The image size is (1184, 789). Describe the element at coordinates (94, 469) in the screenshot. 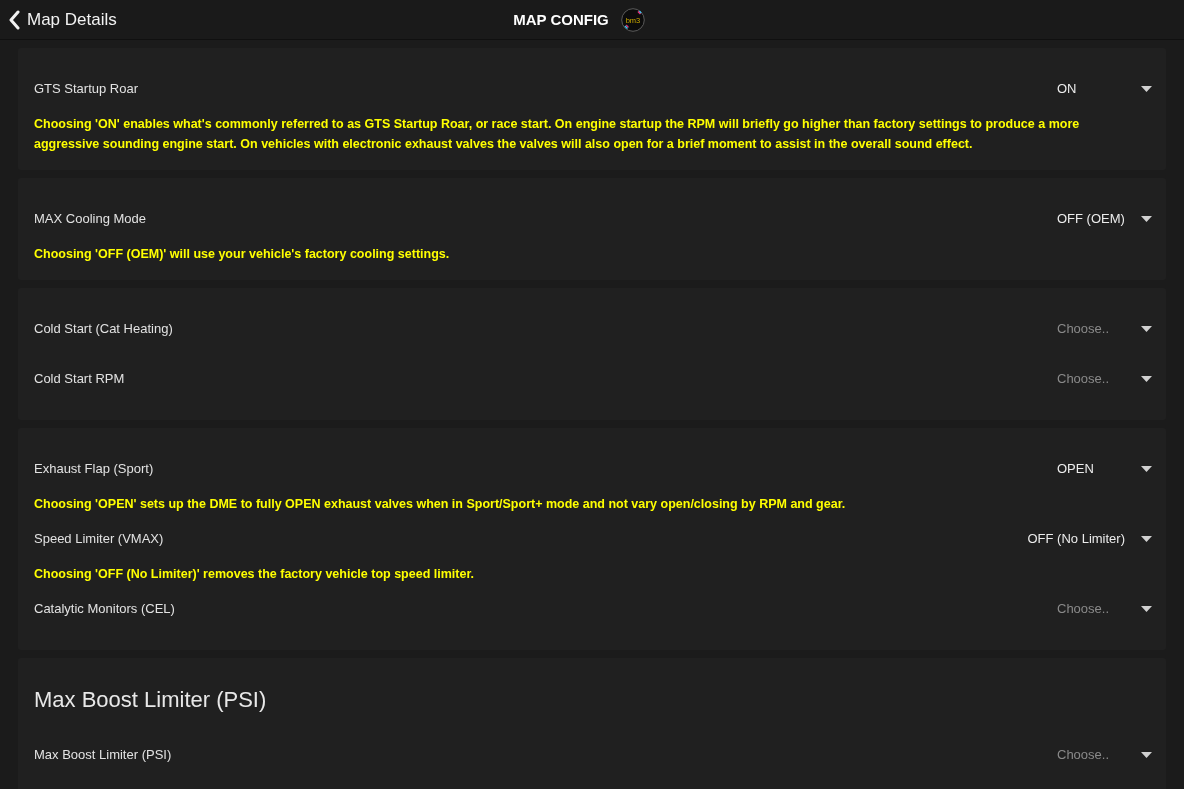

I see `setting-label: Exhaust Flap (Sport)` at that location.